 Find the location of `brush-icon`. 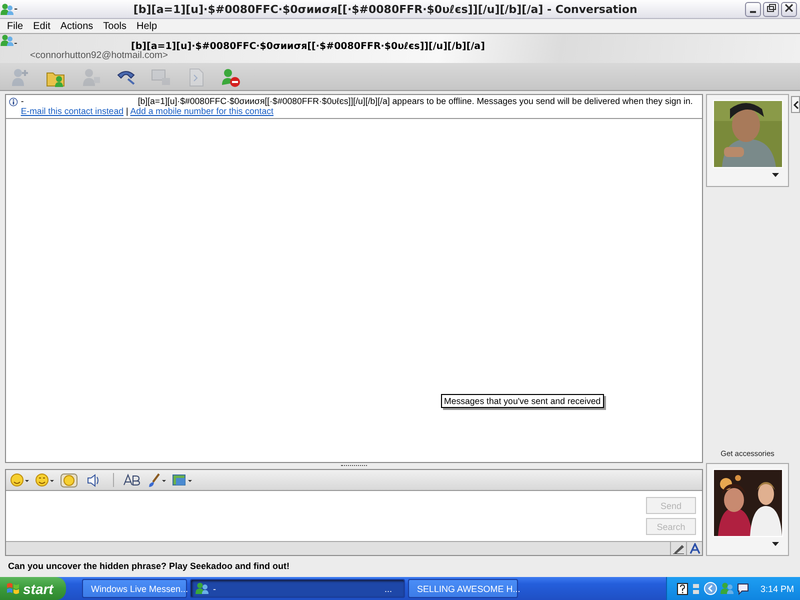

brush-icon is located at coordinates (157, 480).